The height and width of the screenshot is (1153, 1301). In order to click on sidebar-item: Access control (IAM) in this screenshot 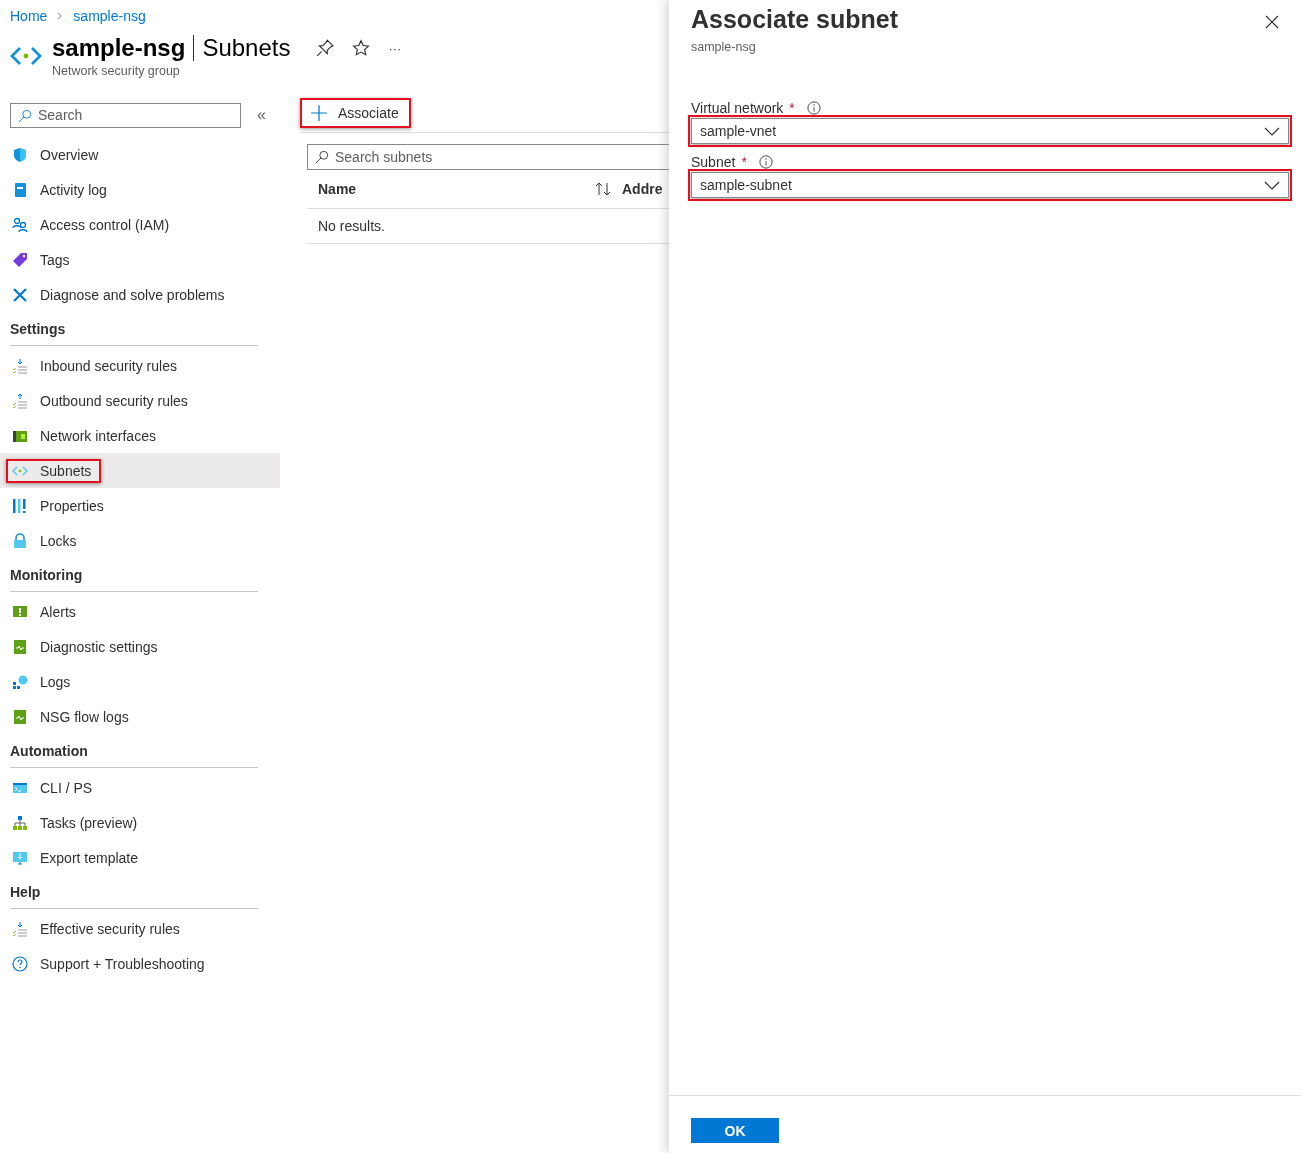, I will do `click(140, 224)`.